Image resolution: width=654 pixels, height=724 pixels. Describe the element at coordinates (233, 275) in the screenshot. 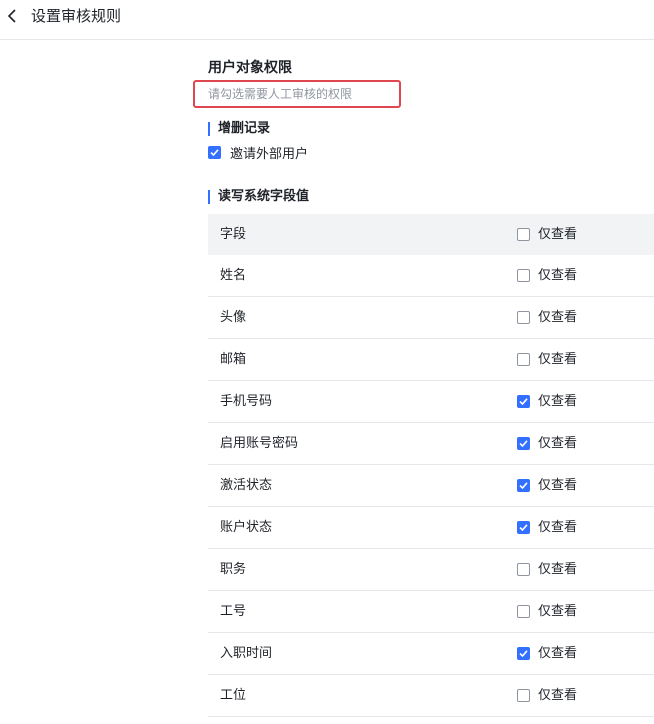

I see `field-name: 姓名` at that location.